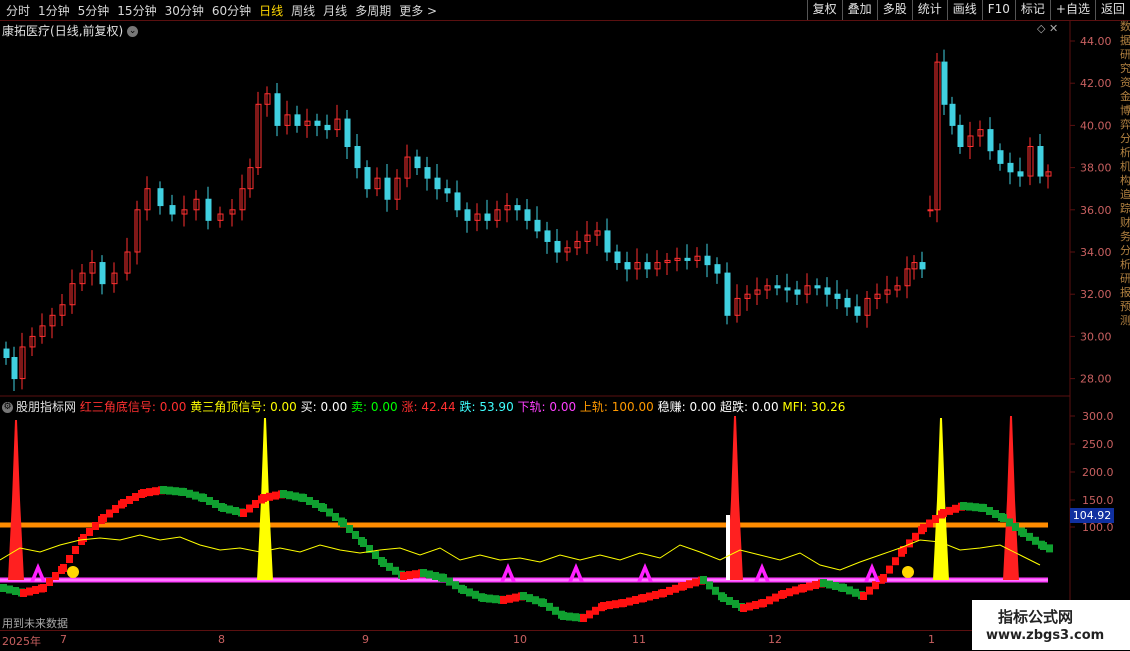 Image resolution: width=1130 pixels, height=651 pixels. Describe the element at coordinates (1096, 83) in the screenshot. I see `price-tick-label: 42.00` at that location.